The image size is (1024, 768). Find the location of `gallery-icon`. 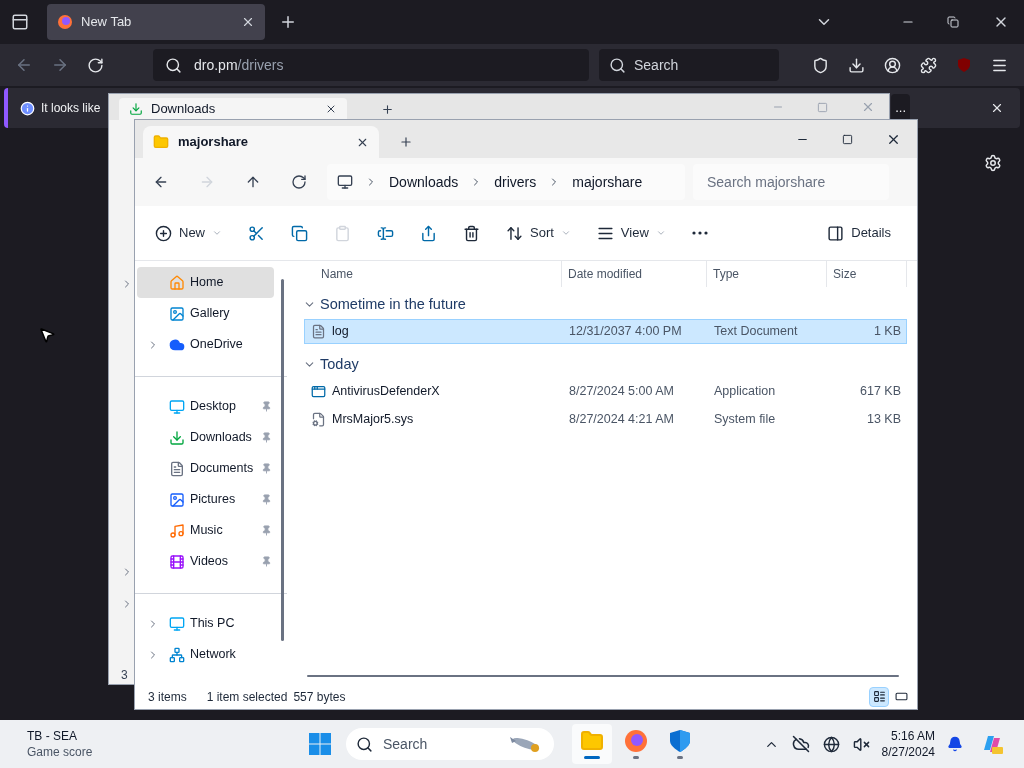

gallery-icon is located at coordinates (177, 313).